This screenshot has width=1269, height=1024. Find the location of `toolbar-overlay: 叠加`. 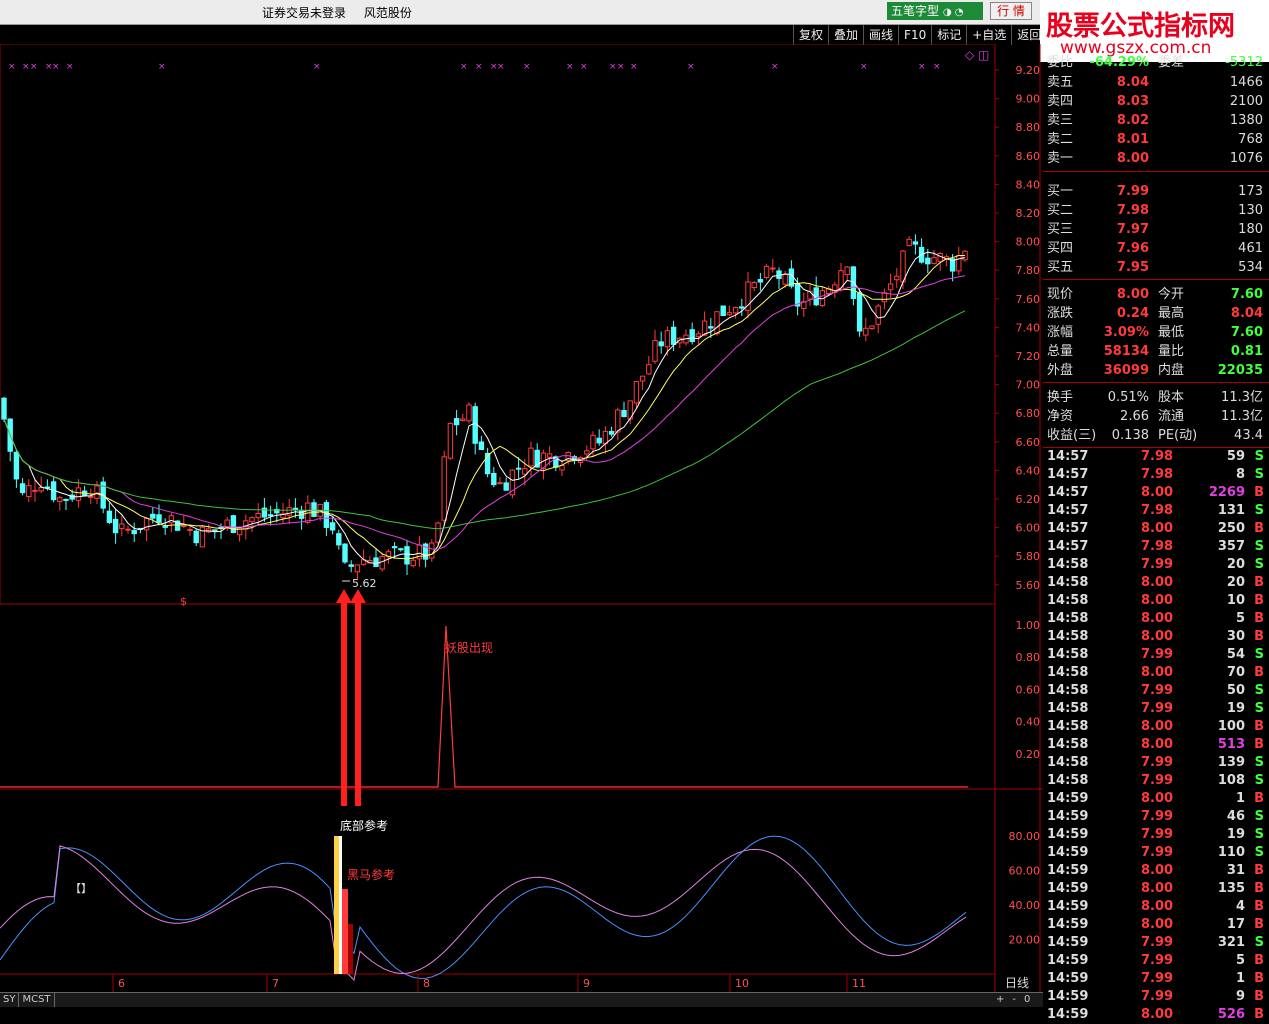

toolbar-overlay: 叠加 is located at coordinates (845, 35).